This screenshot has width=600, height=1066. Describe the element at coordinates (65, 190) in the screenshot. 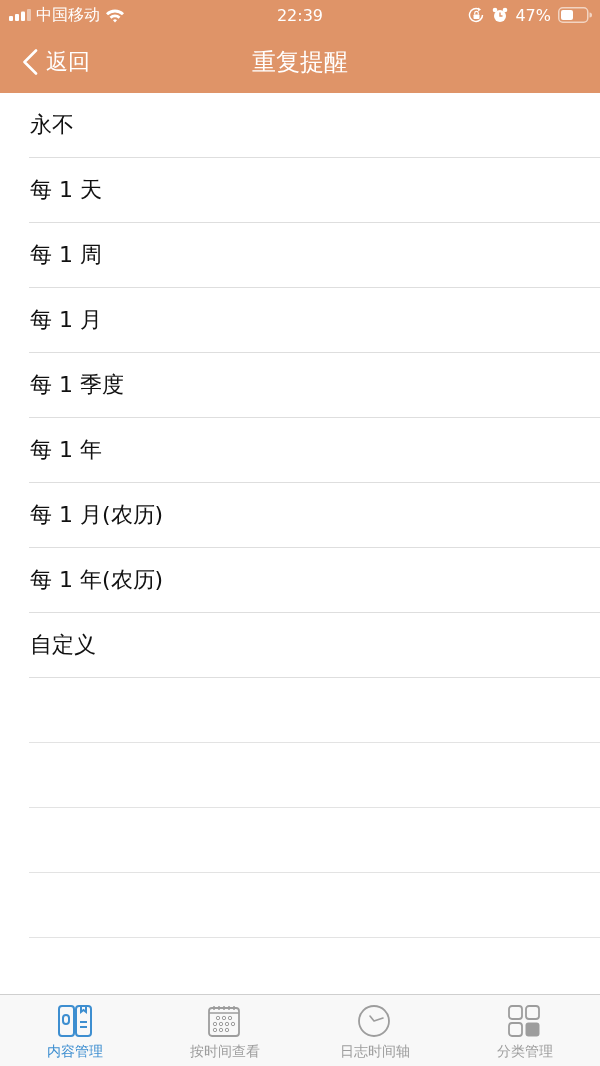

I see `repeat-option: 每 1 天` at that location.